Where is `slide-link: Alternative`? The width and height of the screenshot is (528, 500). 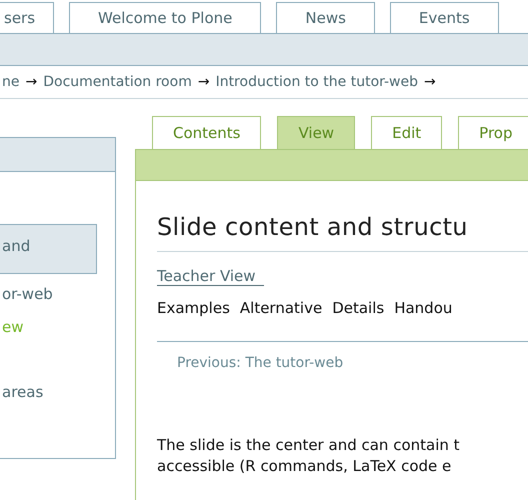 slide-link: Alternative is located at coordinates (281, 308).